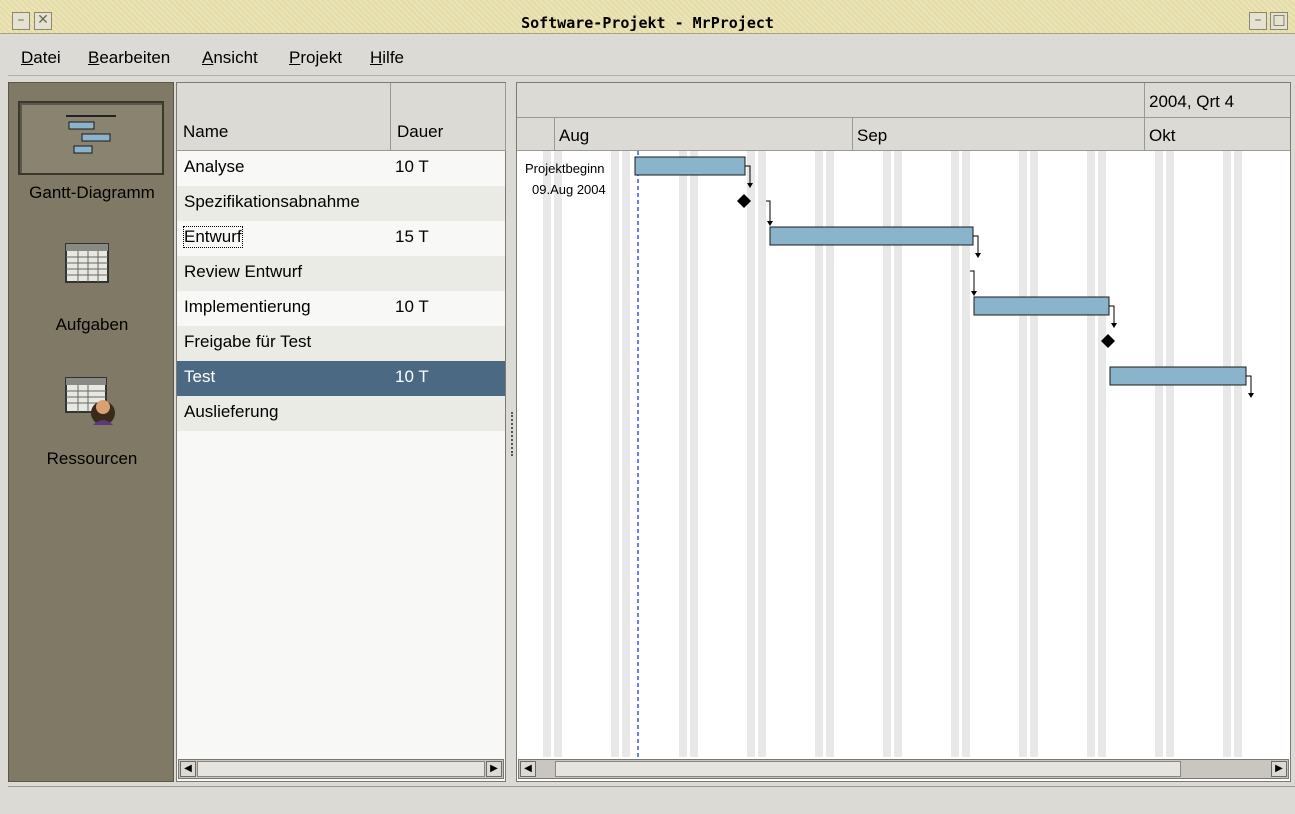 This screenshot has width=1295, height=814. What do you see at coordinates (91, 401) in the screenshot?
I see `resources-icon` at bounding box center [91, 401].